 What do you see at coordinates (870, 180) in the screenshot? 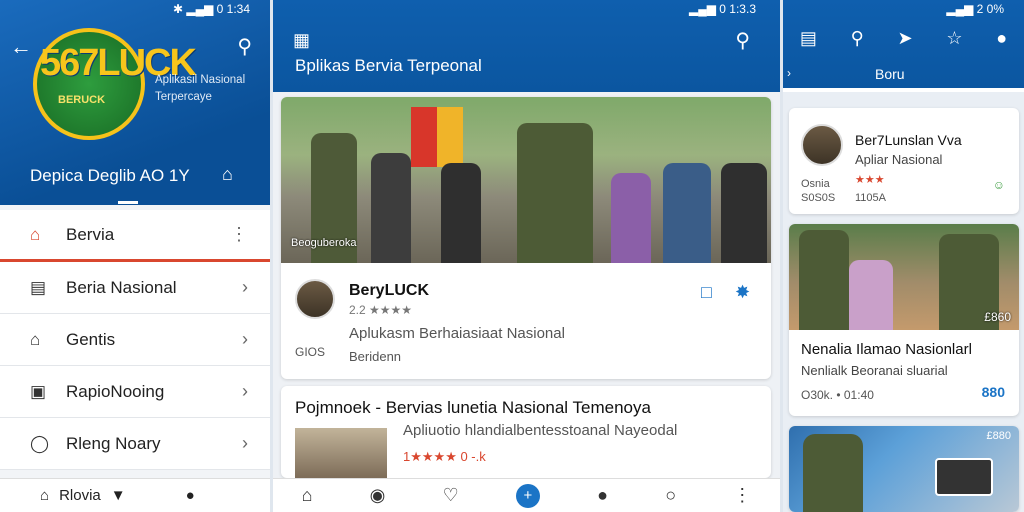
I see `rating: ★★★` at bounding box center [870, 180].